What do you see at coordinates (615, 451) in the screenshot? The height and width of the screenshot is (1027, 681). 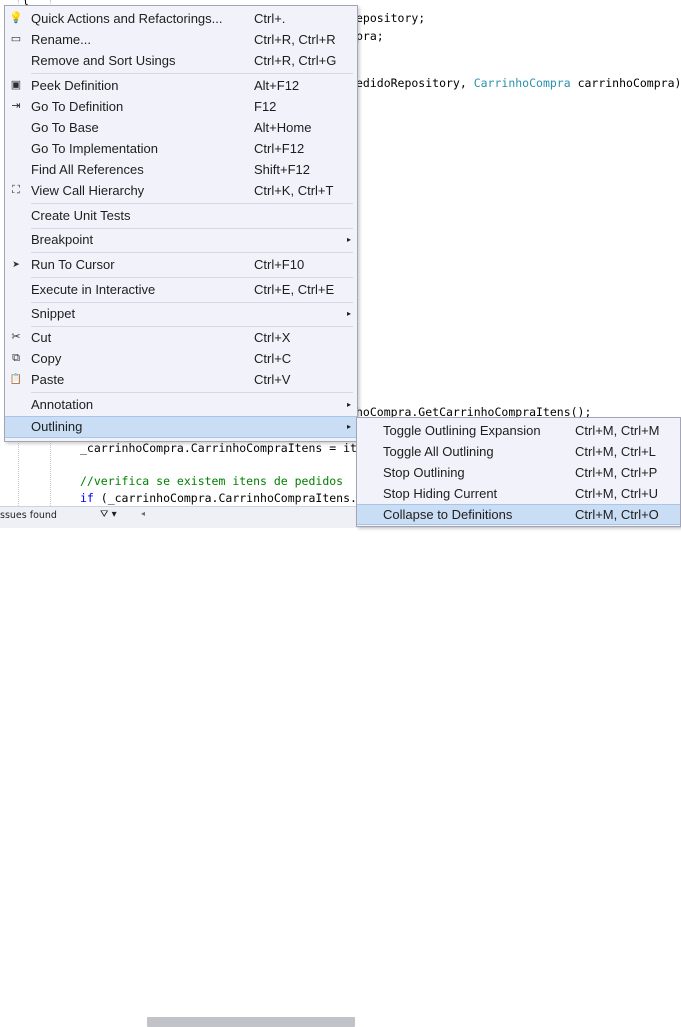 I see `menu-item-shortcut: Ctrl+M, Ctrl+L` at bounding box center [615, 451].